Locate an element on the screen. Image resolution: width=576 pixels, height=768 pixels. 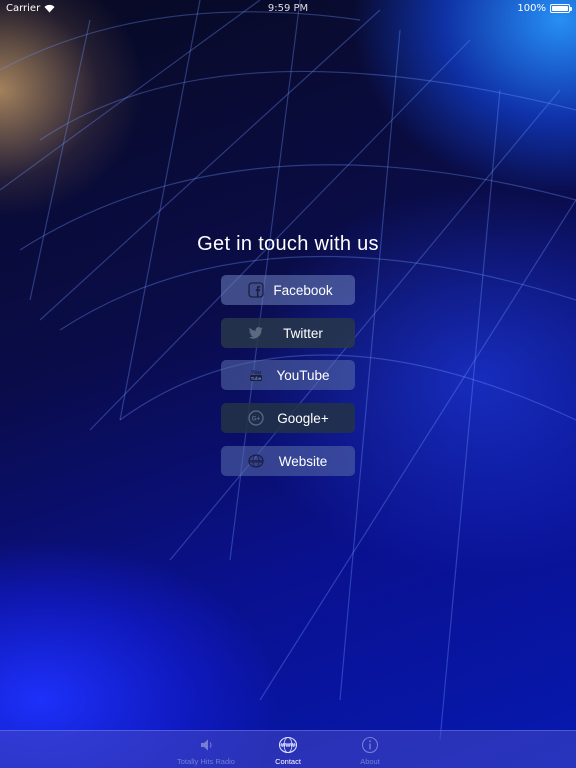
status-bar: Carrier 9:59 PM 100% is located at coordinates (288, 8).